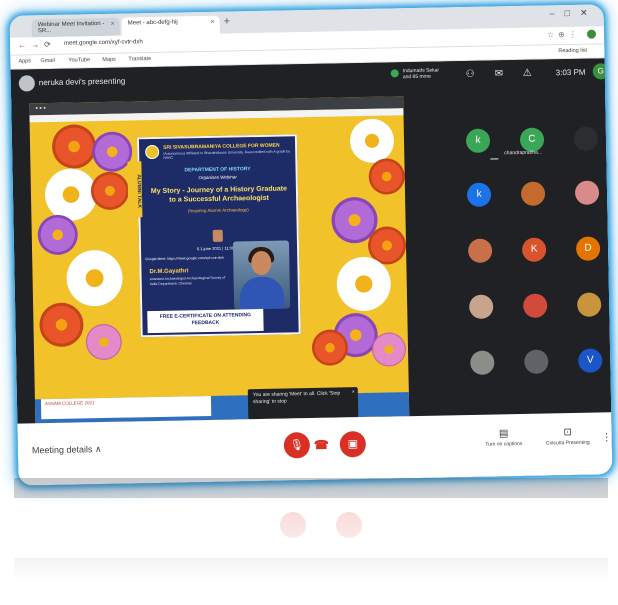  I want to click on more-options-icon: ⋮, so click(607, 437).